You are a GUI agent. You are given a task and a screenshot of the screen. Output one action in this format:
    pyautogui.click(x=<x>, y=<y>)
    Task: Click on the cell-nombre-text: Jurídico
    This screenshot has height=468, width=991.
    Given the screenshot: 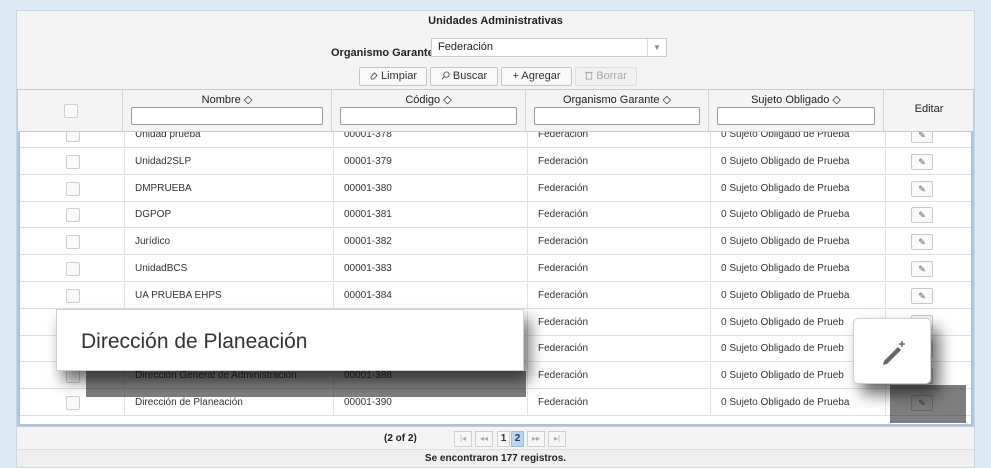 What is the action you would take?
    pyautogui.click(x=153, y=242)
    